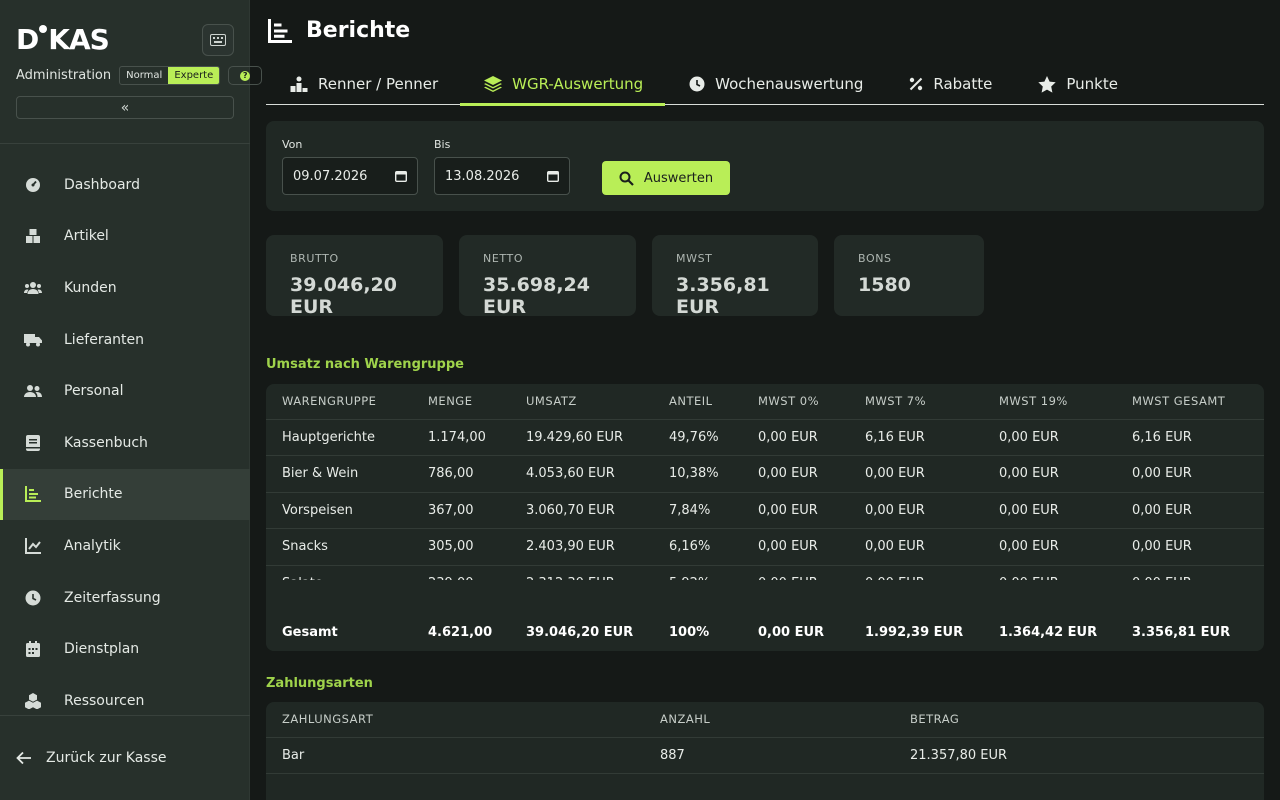 The height and width of the screenshot is (800, 1280). What do you see at coordinates (125, 494) in the screenshot?
I see `sidebar-item-berichte: Berichte` at bounding box center [125, 494].